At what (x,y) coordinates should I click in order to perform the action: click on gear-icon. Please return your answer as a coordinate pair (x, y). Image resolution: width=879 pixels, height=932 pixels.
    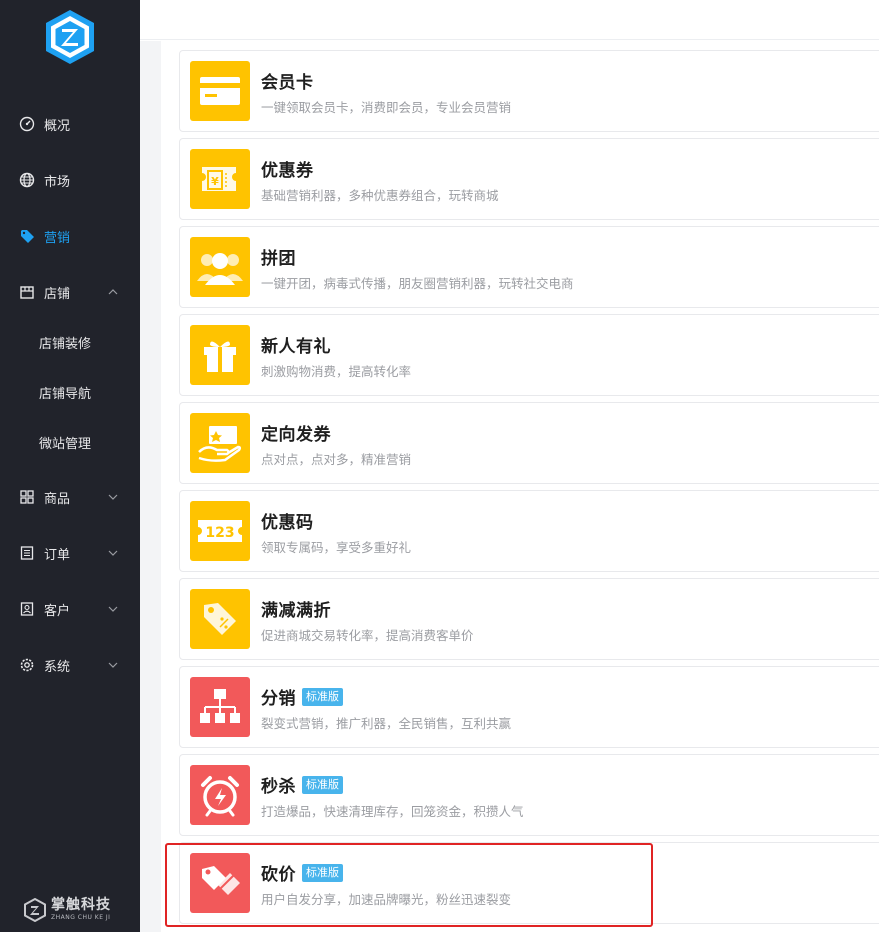
    Looking at the image, I should click on (27, 665).